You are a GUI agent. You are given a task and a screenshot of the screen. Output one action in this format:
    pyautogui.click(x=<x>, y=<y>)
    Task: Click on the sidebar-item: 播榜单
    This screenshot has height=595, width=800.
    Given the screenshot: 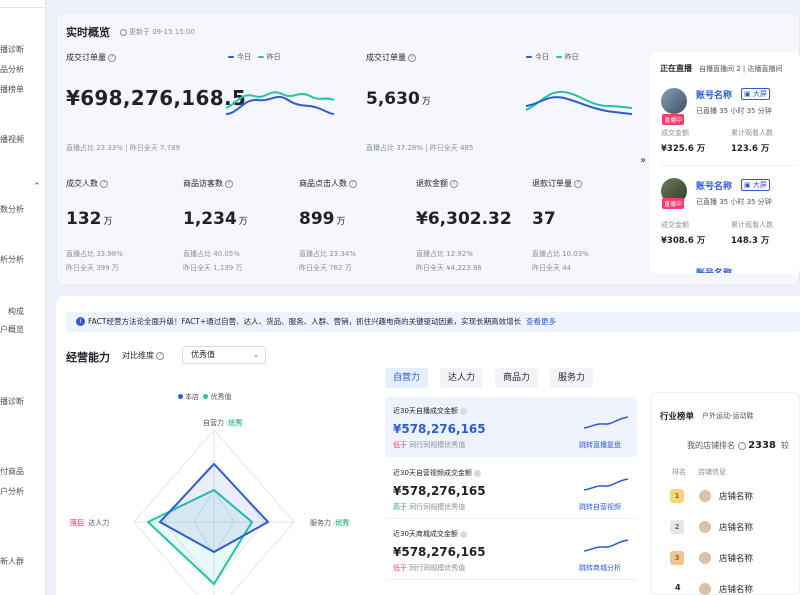 What is the action you would take?
    pyautogui.click(x=23, y=89)
    